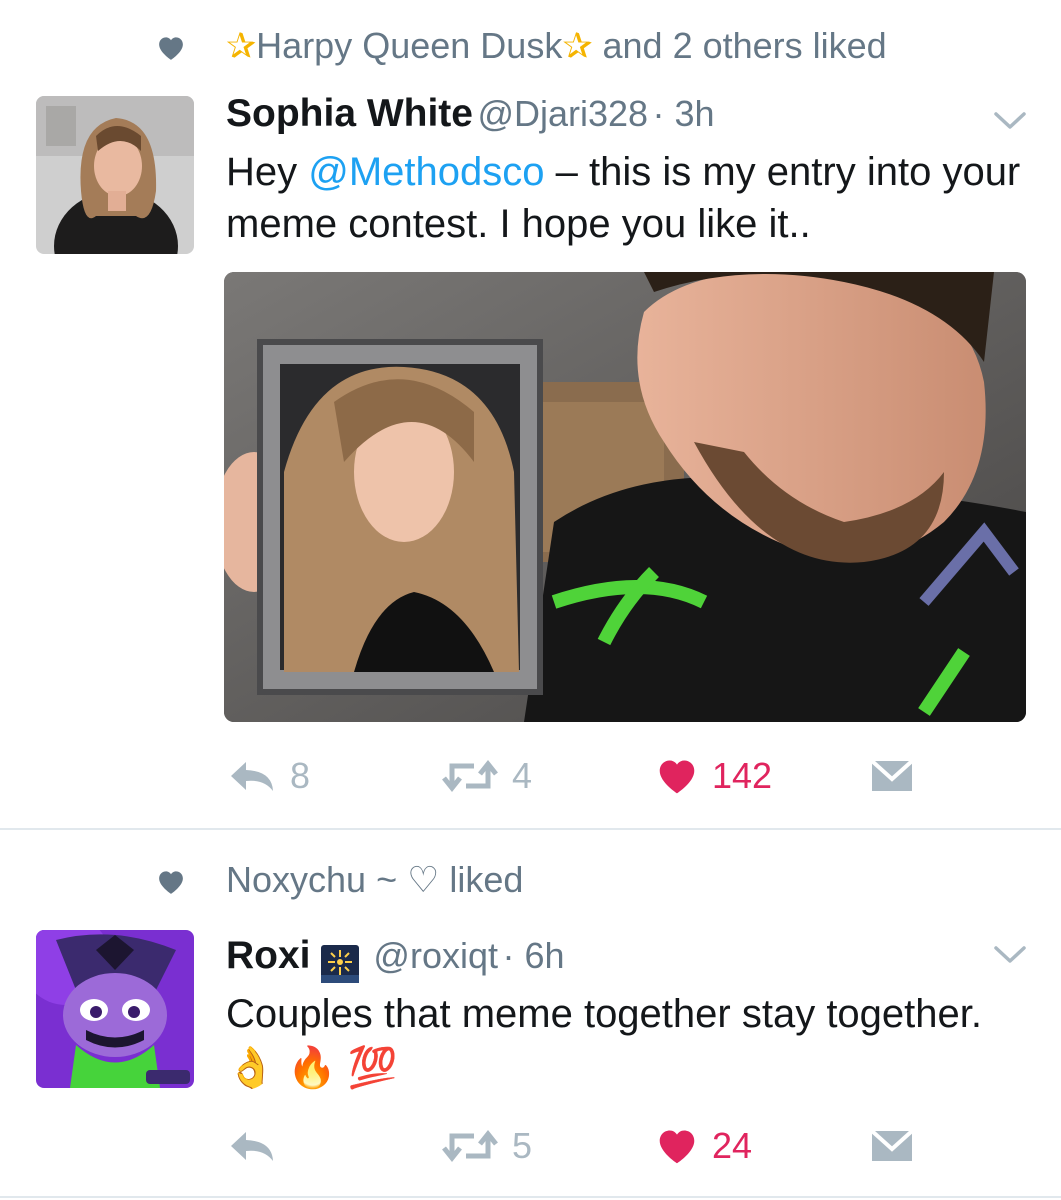 The image size is (1061, 1200). Describe the element at coordinates (744, 45) in the screenshot. I see `context-rest: and 2 others liked` at that location.